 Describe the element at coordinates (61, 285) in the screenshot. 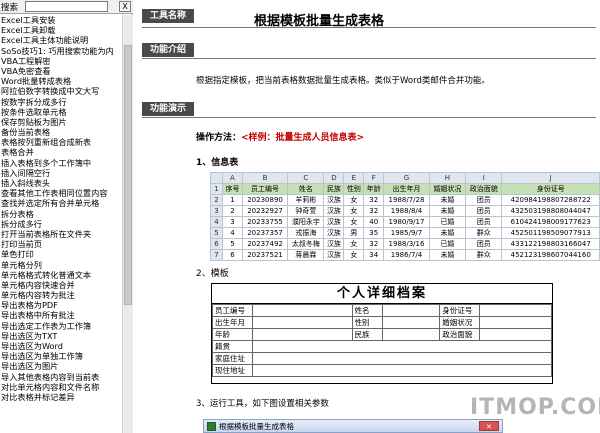

I see `sidebar-item: 单元格内容快速合并` at that location.